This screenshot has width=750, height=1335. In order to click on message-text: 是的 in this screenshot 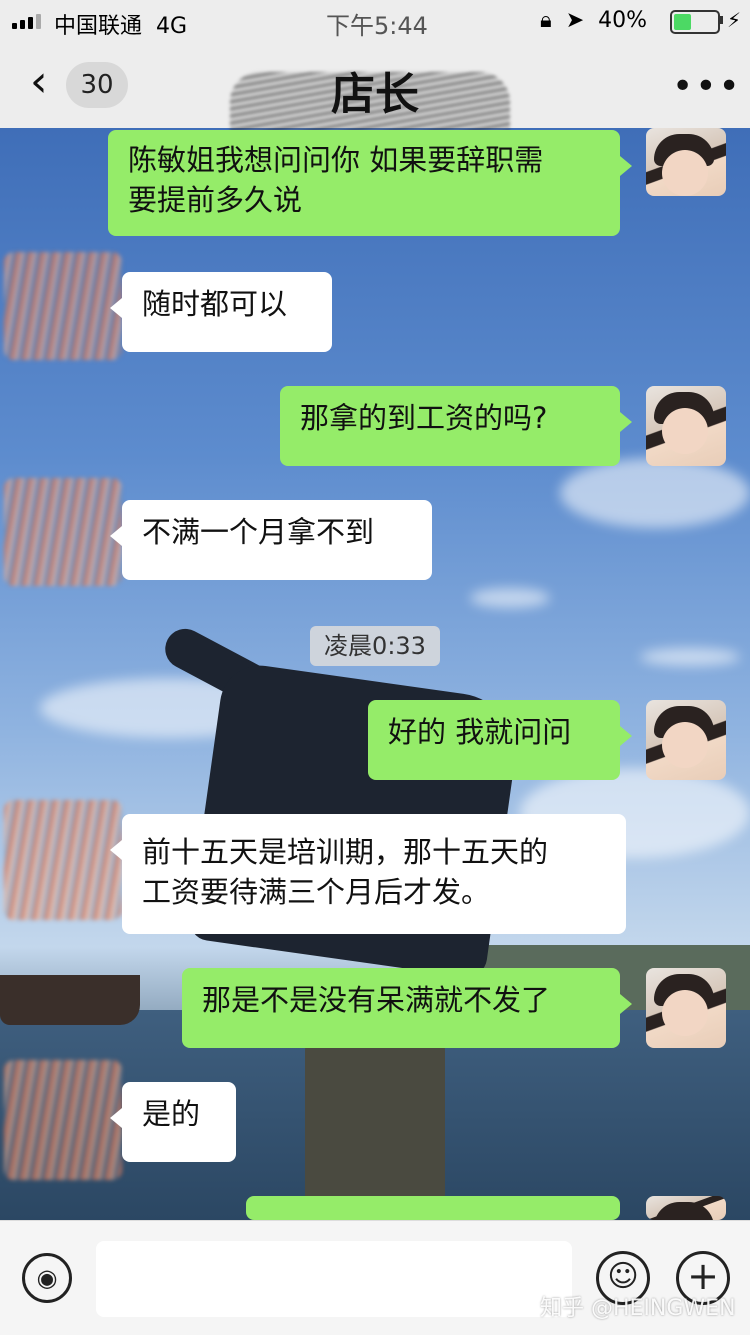, I will do `click(171, 1114)`.